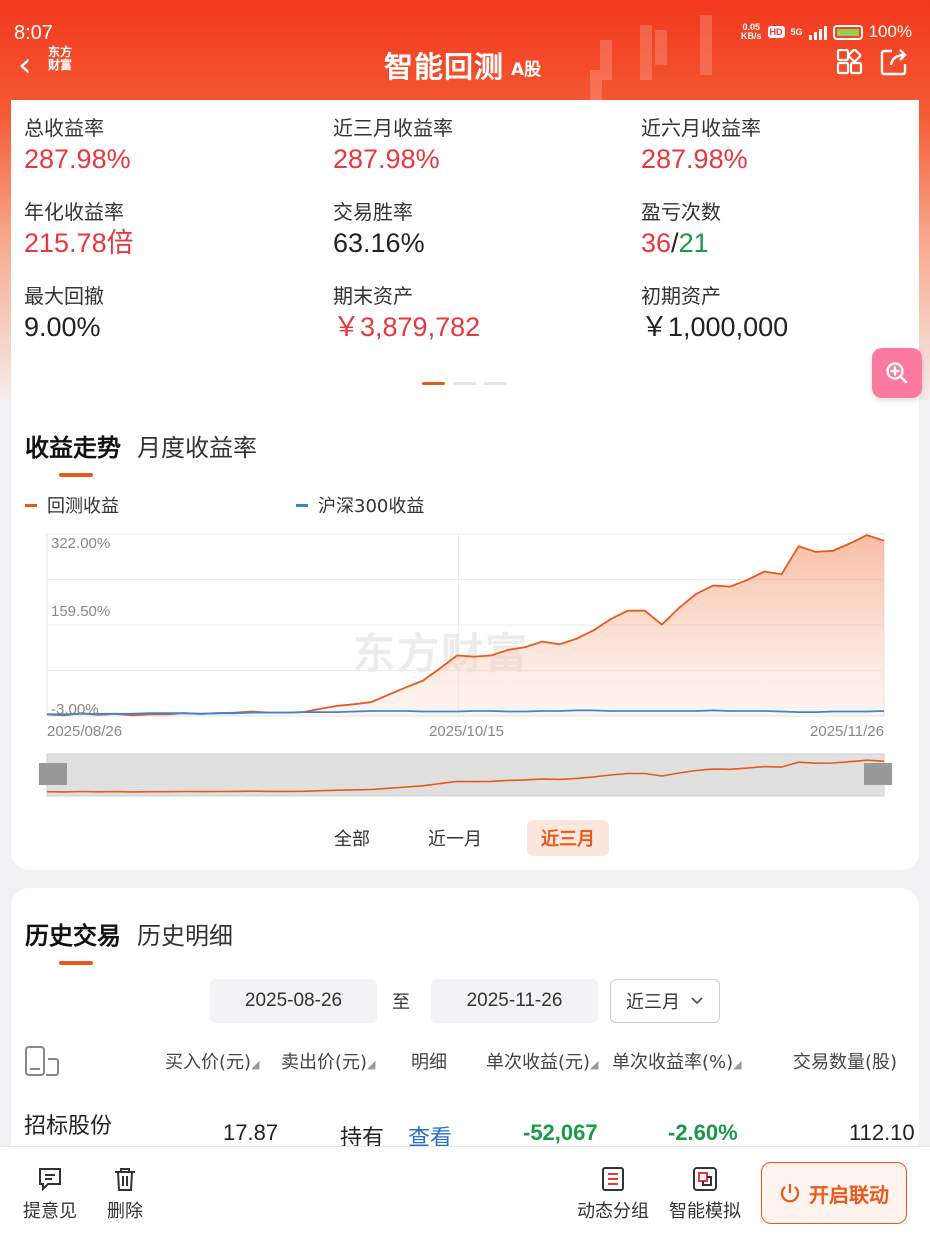 The image size is (930, 1240). I want to click on bottom-toolbar: 提意见 删除 动态分组 智能模拟 开启联动, so click(465, 1193).